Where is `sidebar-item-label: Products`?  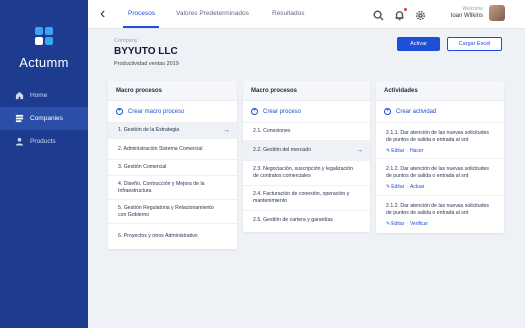 sidebar-item-label: Products is located at coordinates (43, 141).